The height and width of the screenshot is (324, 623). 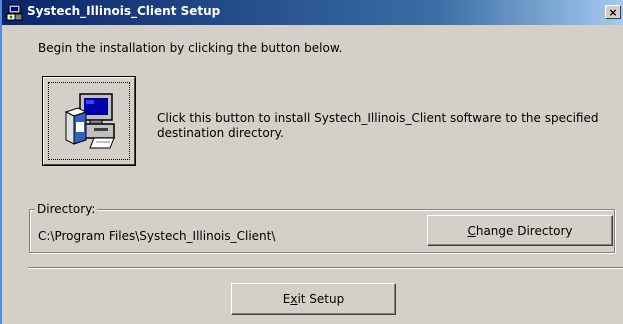 What do you see at coordinates (14, 12) in the screenshot?
I see `setup-app-icon` at bounding box center [14, 12].